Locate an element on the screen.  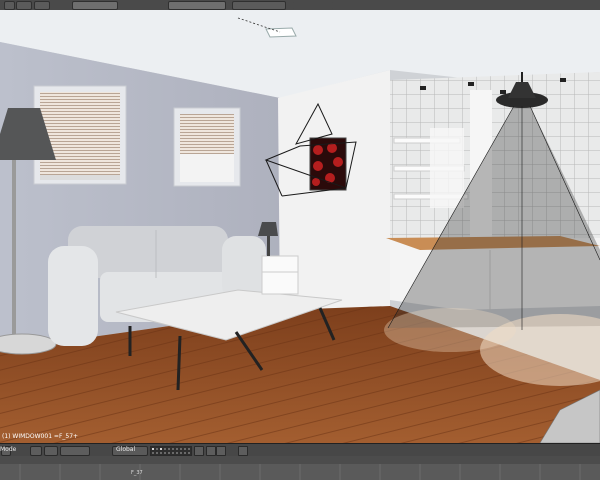
active-object-name: (1) WIMDOW001 =F_57+ is located at coordinates (40, 436).